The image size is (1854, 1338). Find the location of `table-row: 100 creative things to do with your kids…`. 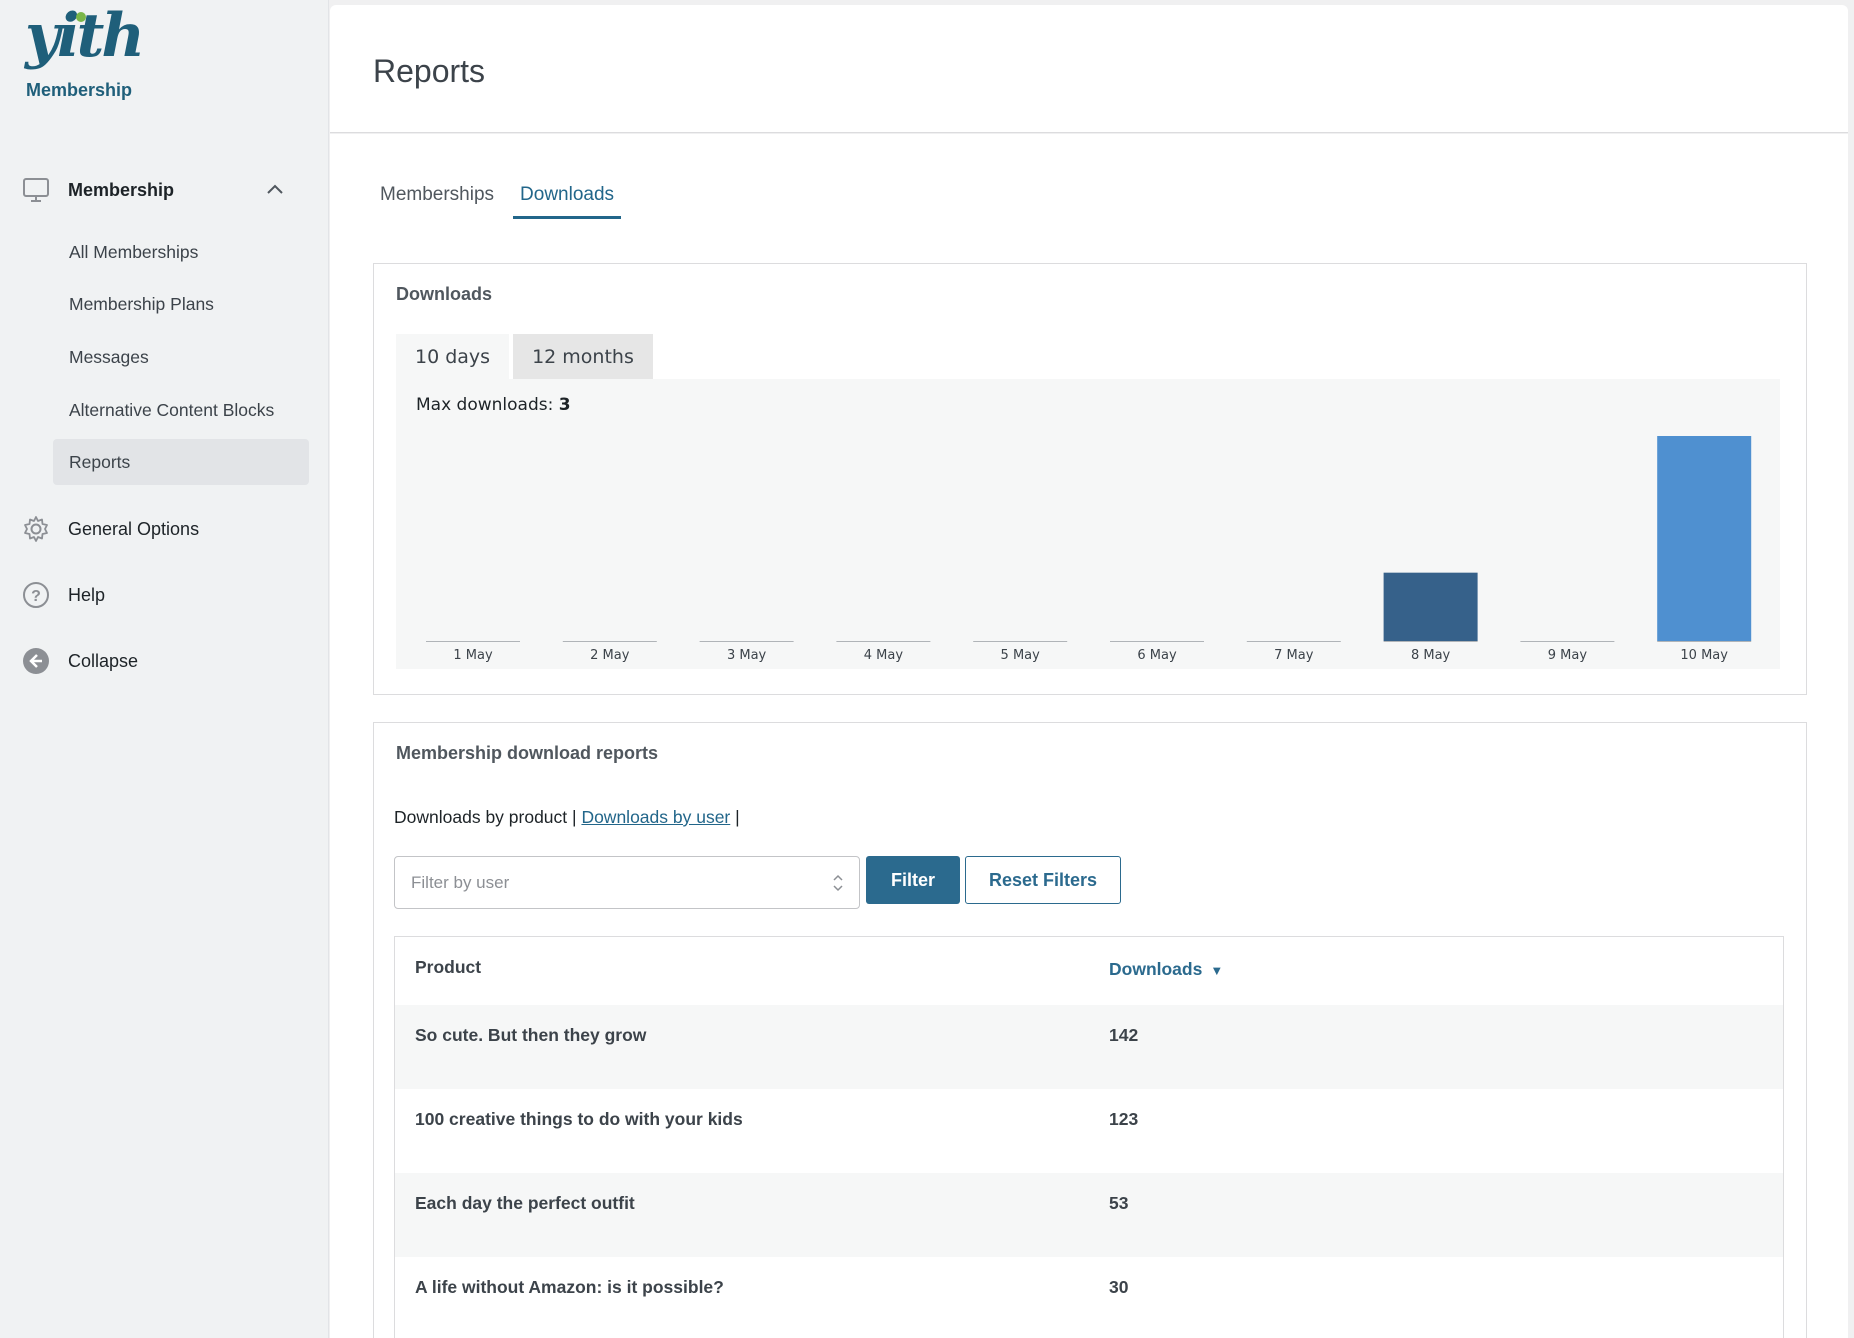

table-row: 100 creative things to do with your kids… is located at coordinates (1089, 1131).